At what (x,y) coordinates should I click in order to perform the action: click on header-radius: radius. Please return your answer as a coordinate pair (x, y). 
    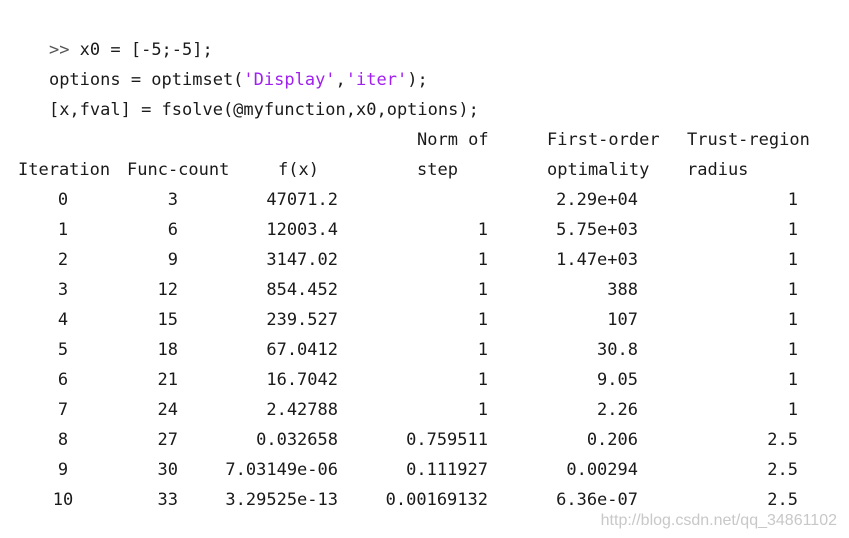
    Looking at the image, I should click on (718, 170).